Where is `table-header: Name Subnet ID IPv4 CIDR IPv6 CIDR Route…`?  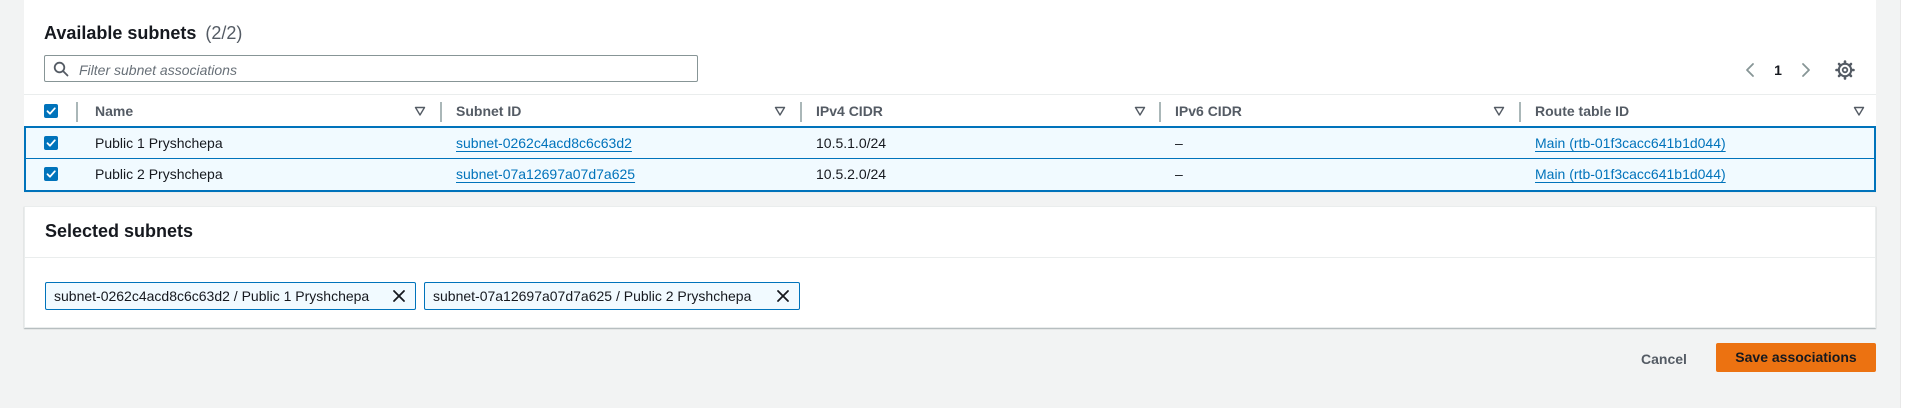
table-header: Name Subnet ID IPv4 CIDR IPv6 CIDR Route… is located at coordinates (950, 111).